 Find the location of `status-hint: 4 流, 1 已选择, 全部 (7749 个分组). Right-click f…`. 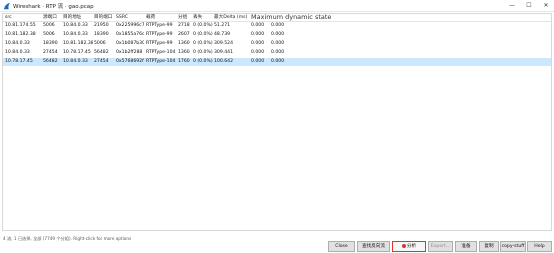

status-hint: 4 流, 1 已选择, 全部 (7749 个分组). Right-click f… is located at coordinates (67, 238).